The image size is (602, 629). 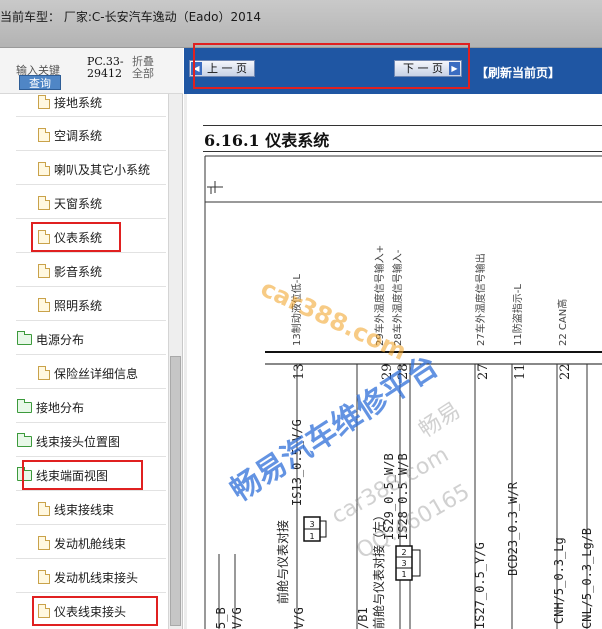 I want to click on tree-item-label: 发动机线束接头, so click(x=96, y=577).